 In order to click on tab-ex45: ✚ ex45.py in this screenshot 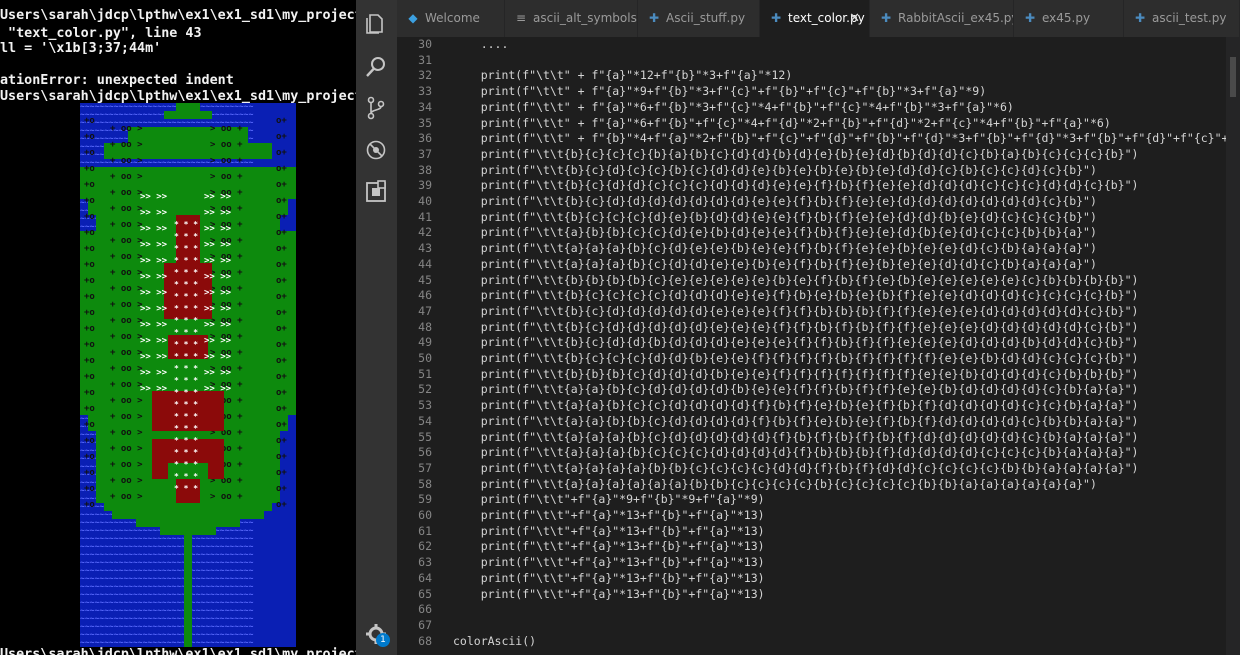, I will do `click(1069, 18)`.